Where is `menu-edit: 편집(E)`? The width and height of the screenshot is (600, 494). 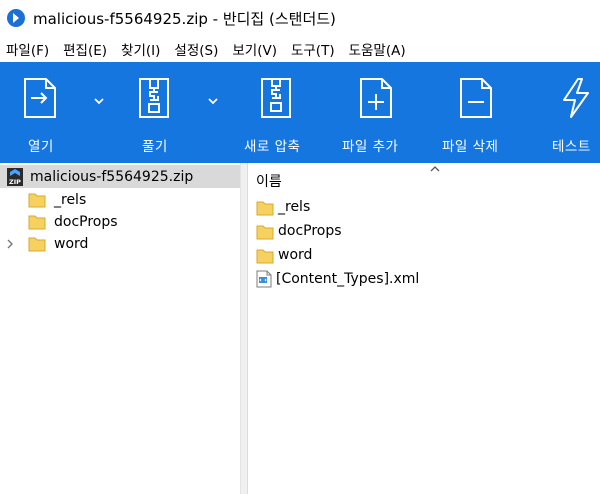
menu-edit: 편집(E) is located at coordinates (86, 49).